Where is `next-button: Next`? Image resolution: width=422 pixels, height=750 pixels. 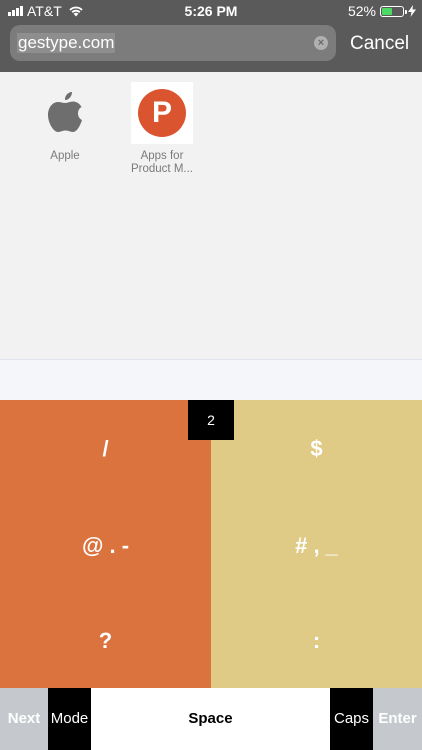
next-button: Next is located at coordinates (24, 719).